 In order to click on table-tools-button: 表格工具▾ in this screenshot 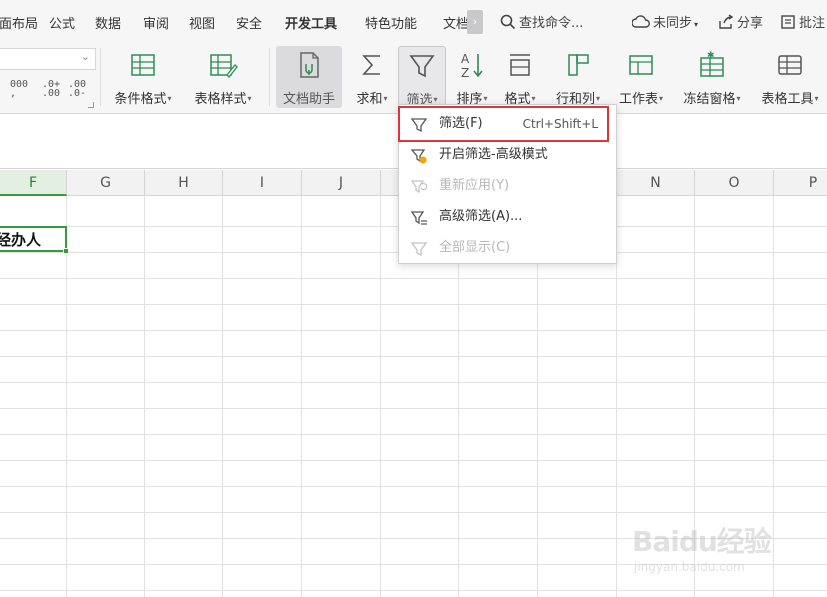, I will do `click(790, 77)`.